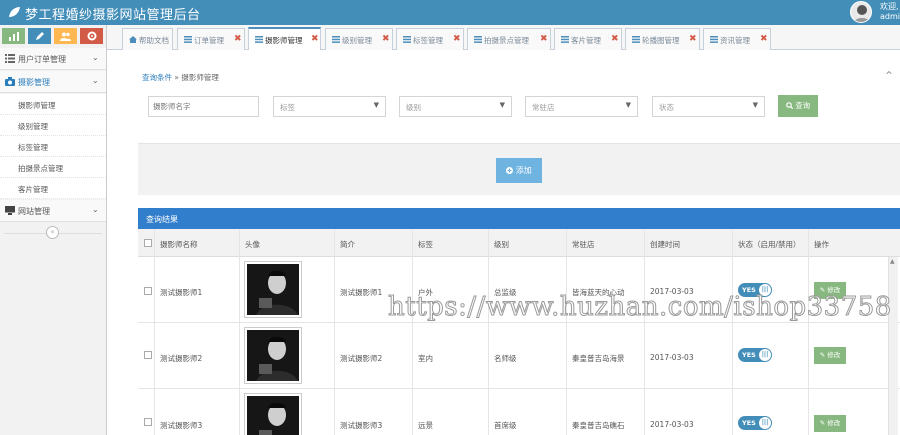  Describe the element at coordinates (834, 355) in the screenshot. I see `edit-button-label: 修改` at that location.